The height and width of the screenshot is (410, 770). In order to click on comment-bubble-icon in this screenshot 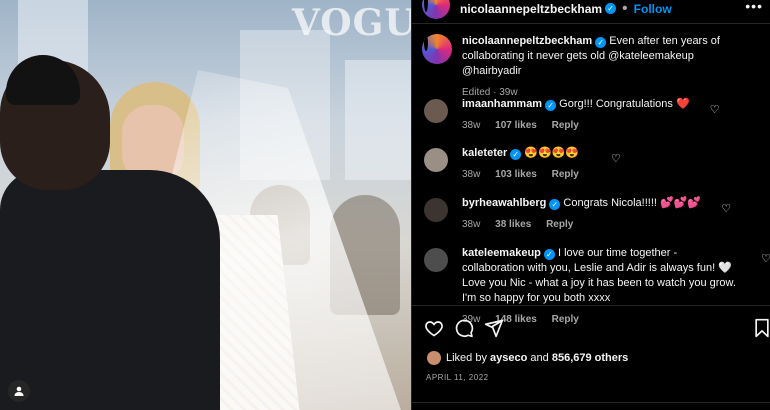, I will do `click(464, 328)`.